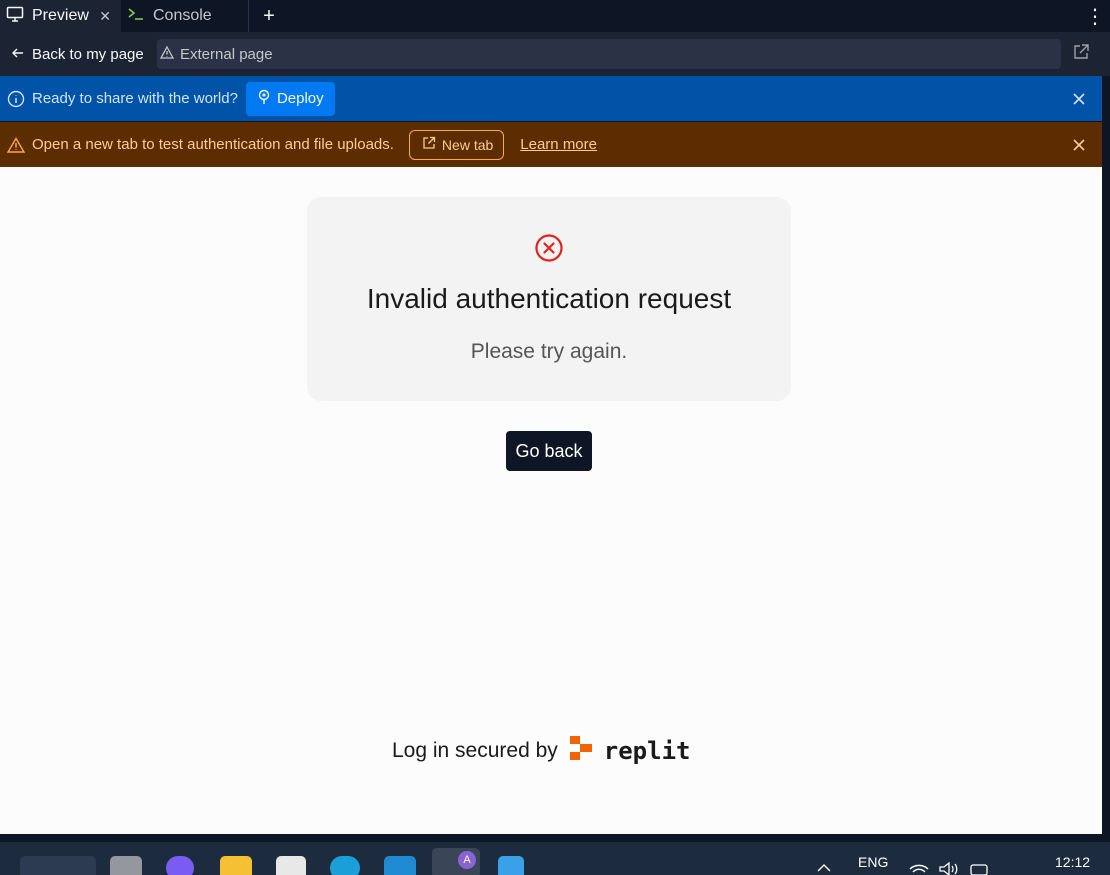  Describe the element at coordinates (949, 868) in the screenshot. I see `volume-icon` at that location.